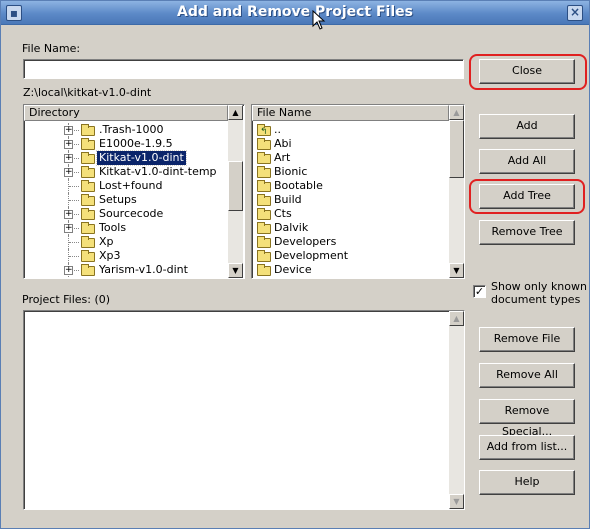 The height and width of the screenshot is (529, 590). What do you see at coordinates (87, 92) in the screenshot?
I see `current-path: Z:\local\kitkat-v1.0-dint` at bounding box center [87, 92].